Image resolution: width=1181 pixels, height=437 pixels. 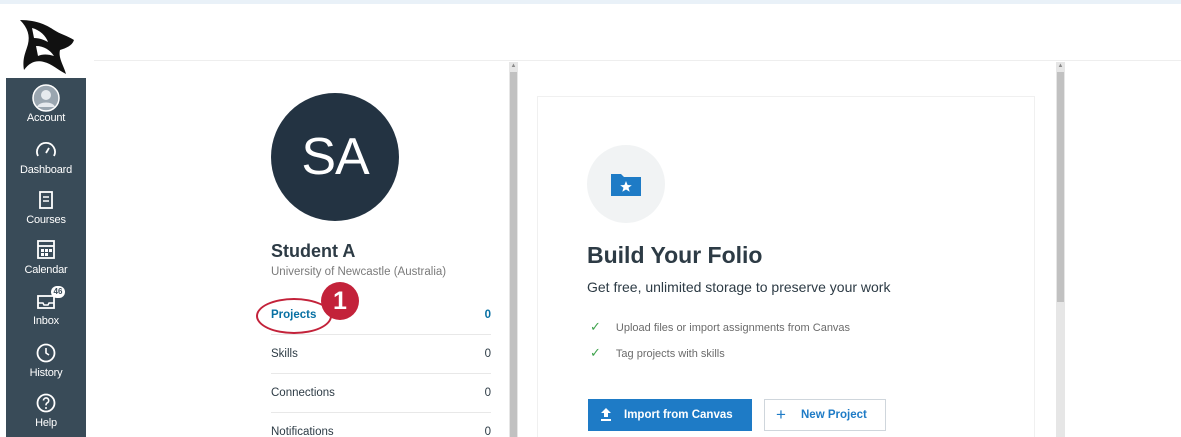 I want to click on avatar: SA, so click(x=335, y=157).